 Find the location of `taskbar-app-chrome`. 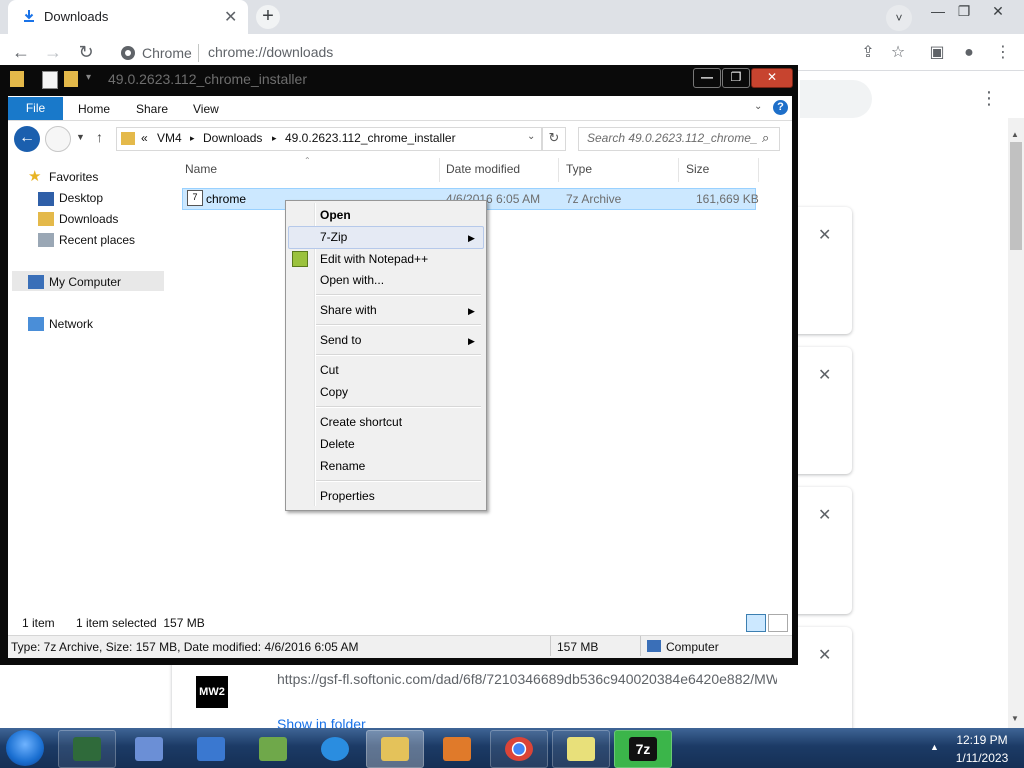

taskbar-app-chrome is located at coordinates (519, 749).